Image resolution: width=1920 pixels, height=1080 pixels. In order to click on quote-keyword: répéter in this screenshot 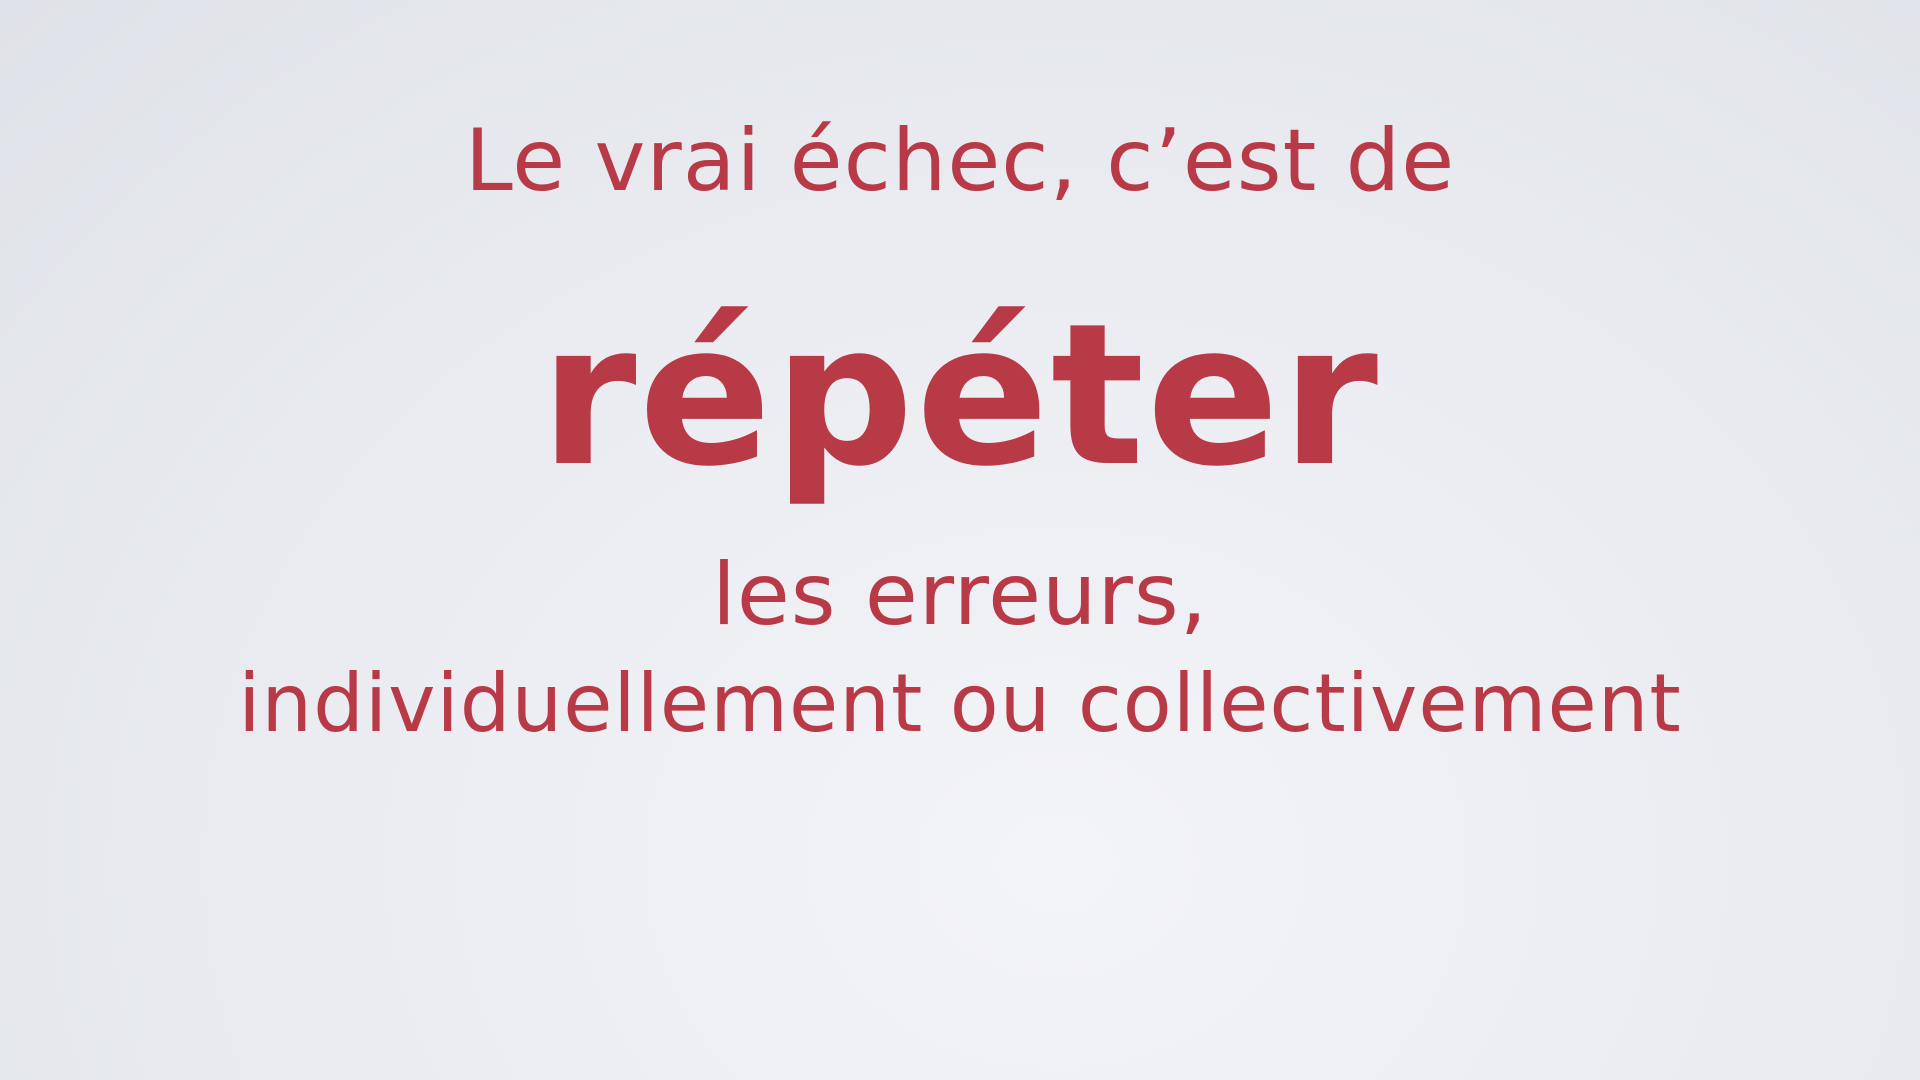, I will do `click(960, 396)`.